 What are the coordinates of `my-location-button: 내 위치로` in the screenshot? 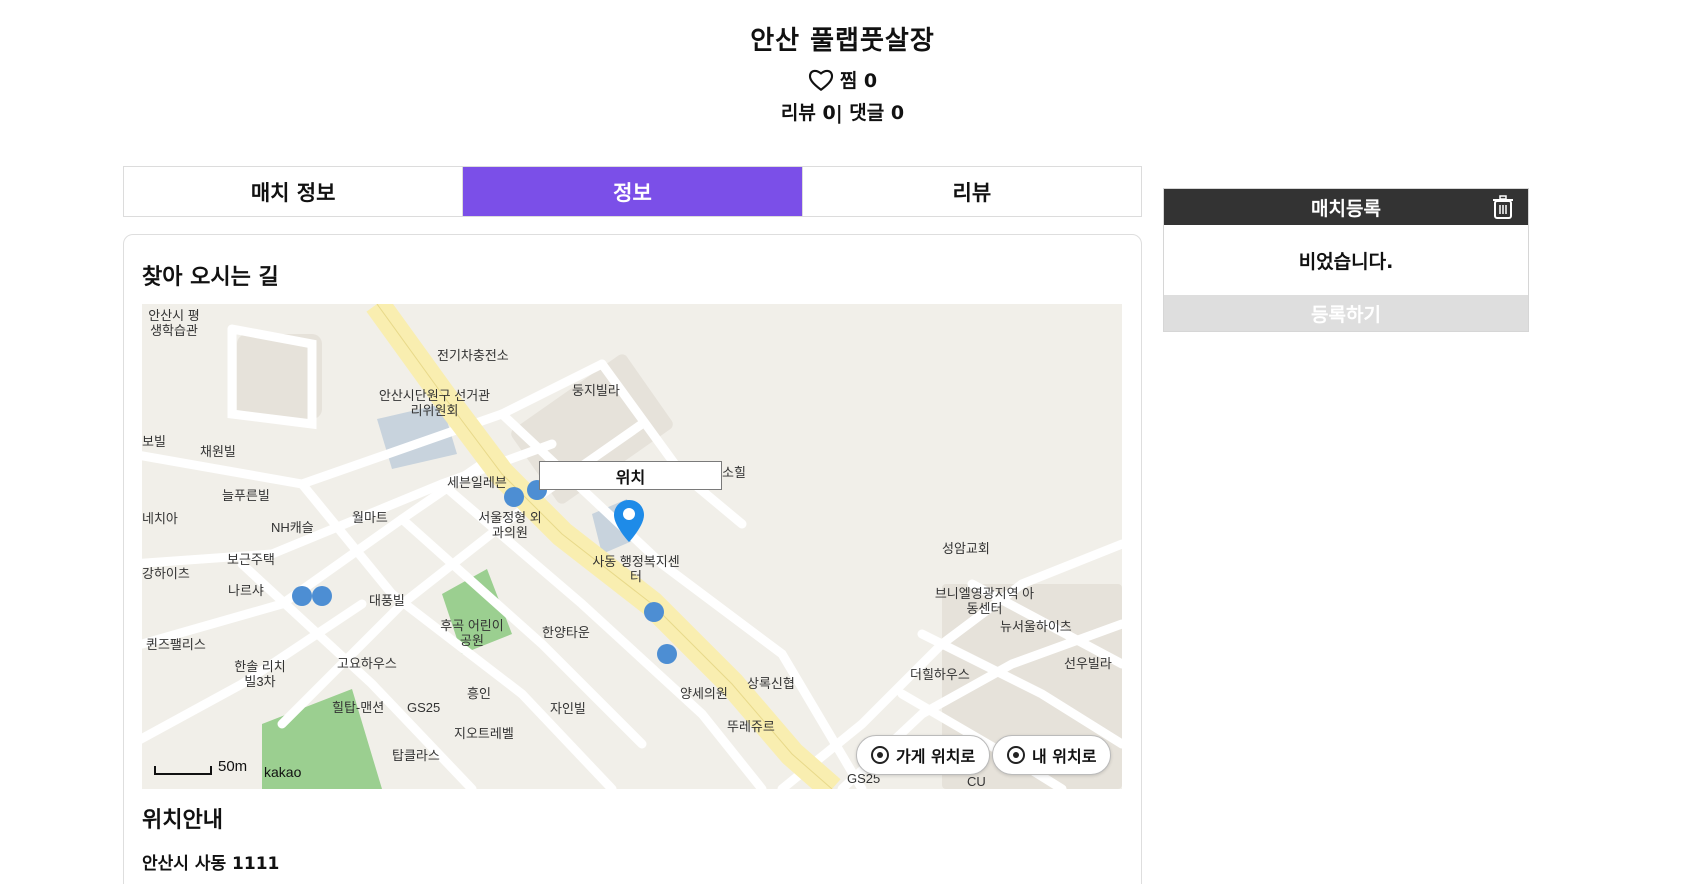 It's located at (1052, 755).